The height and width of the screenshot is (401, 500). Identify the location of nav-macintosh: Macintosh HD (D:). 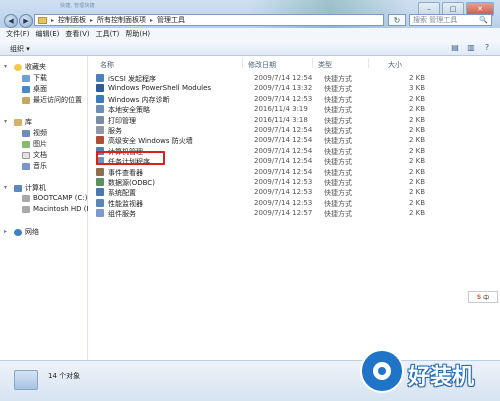
(59, 209).